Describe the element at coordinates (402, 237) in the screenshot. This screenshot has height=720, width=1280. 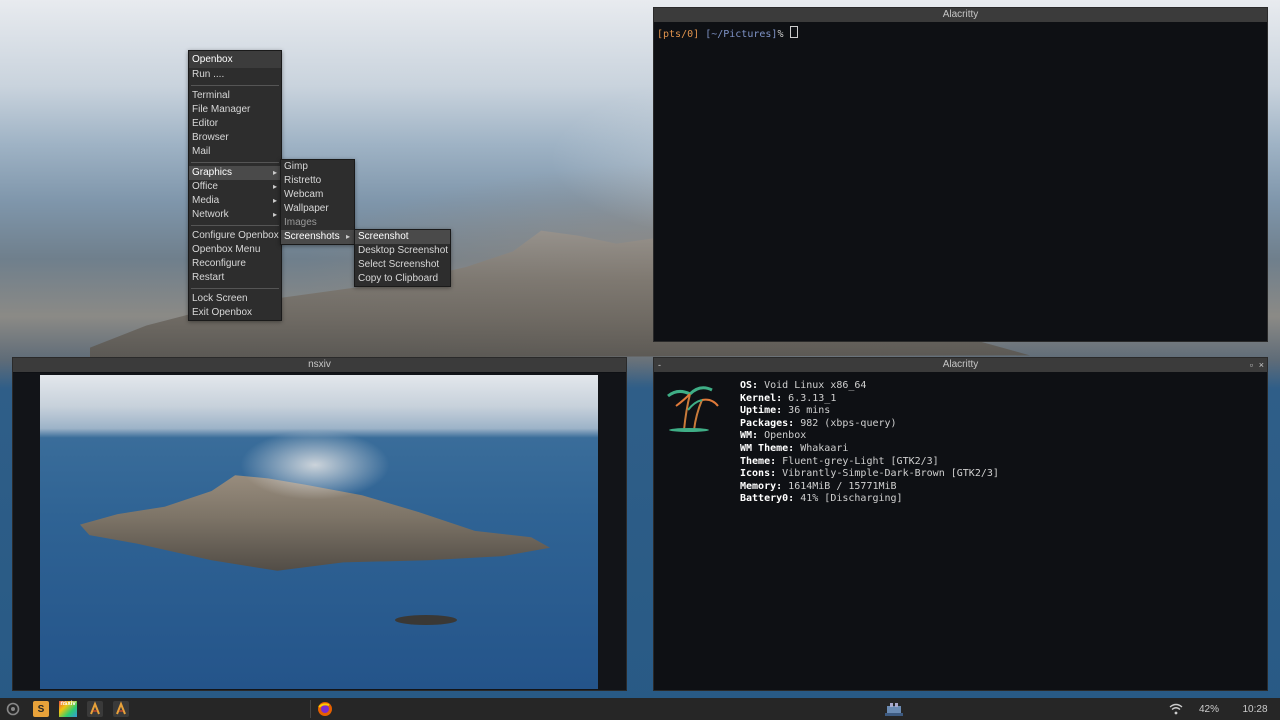
I see `menu-item-screenshot: Screenshot` at that location.